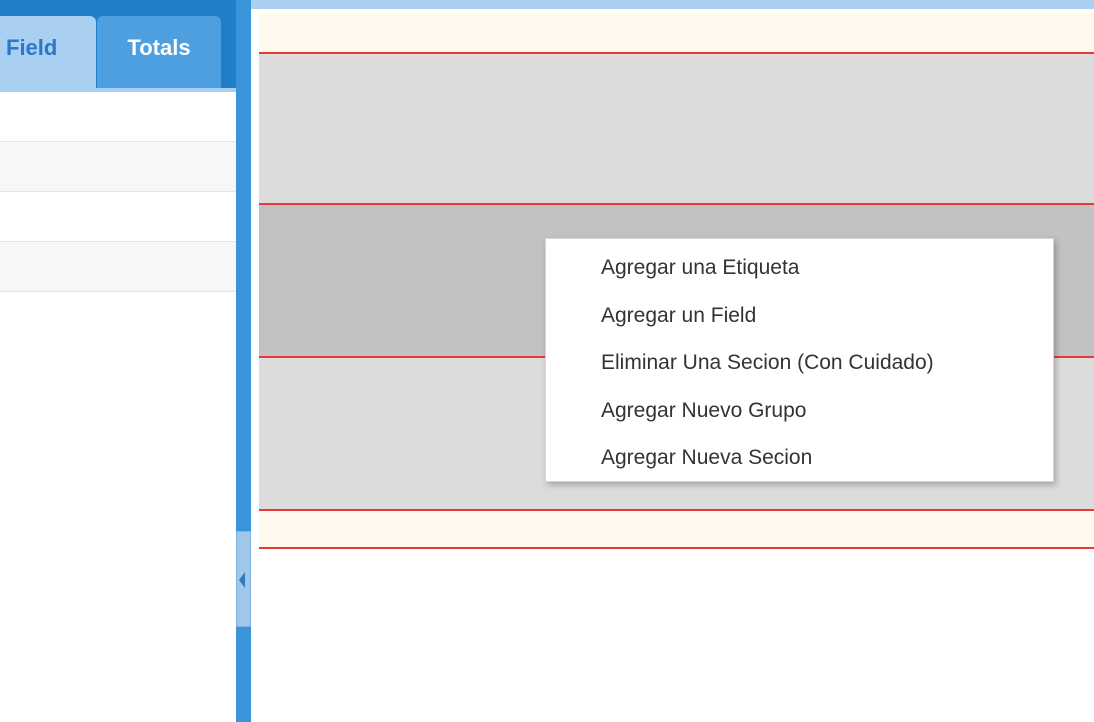 The width and height of the screenshot is (1094, 722). I want to click on tab-totals: Totals, so click(159, 52).